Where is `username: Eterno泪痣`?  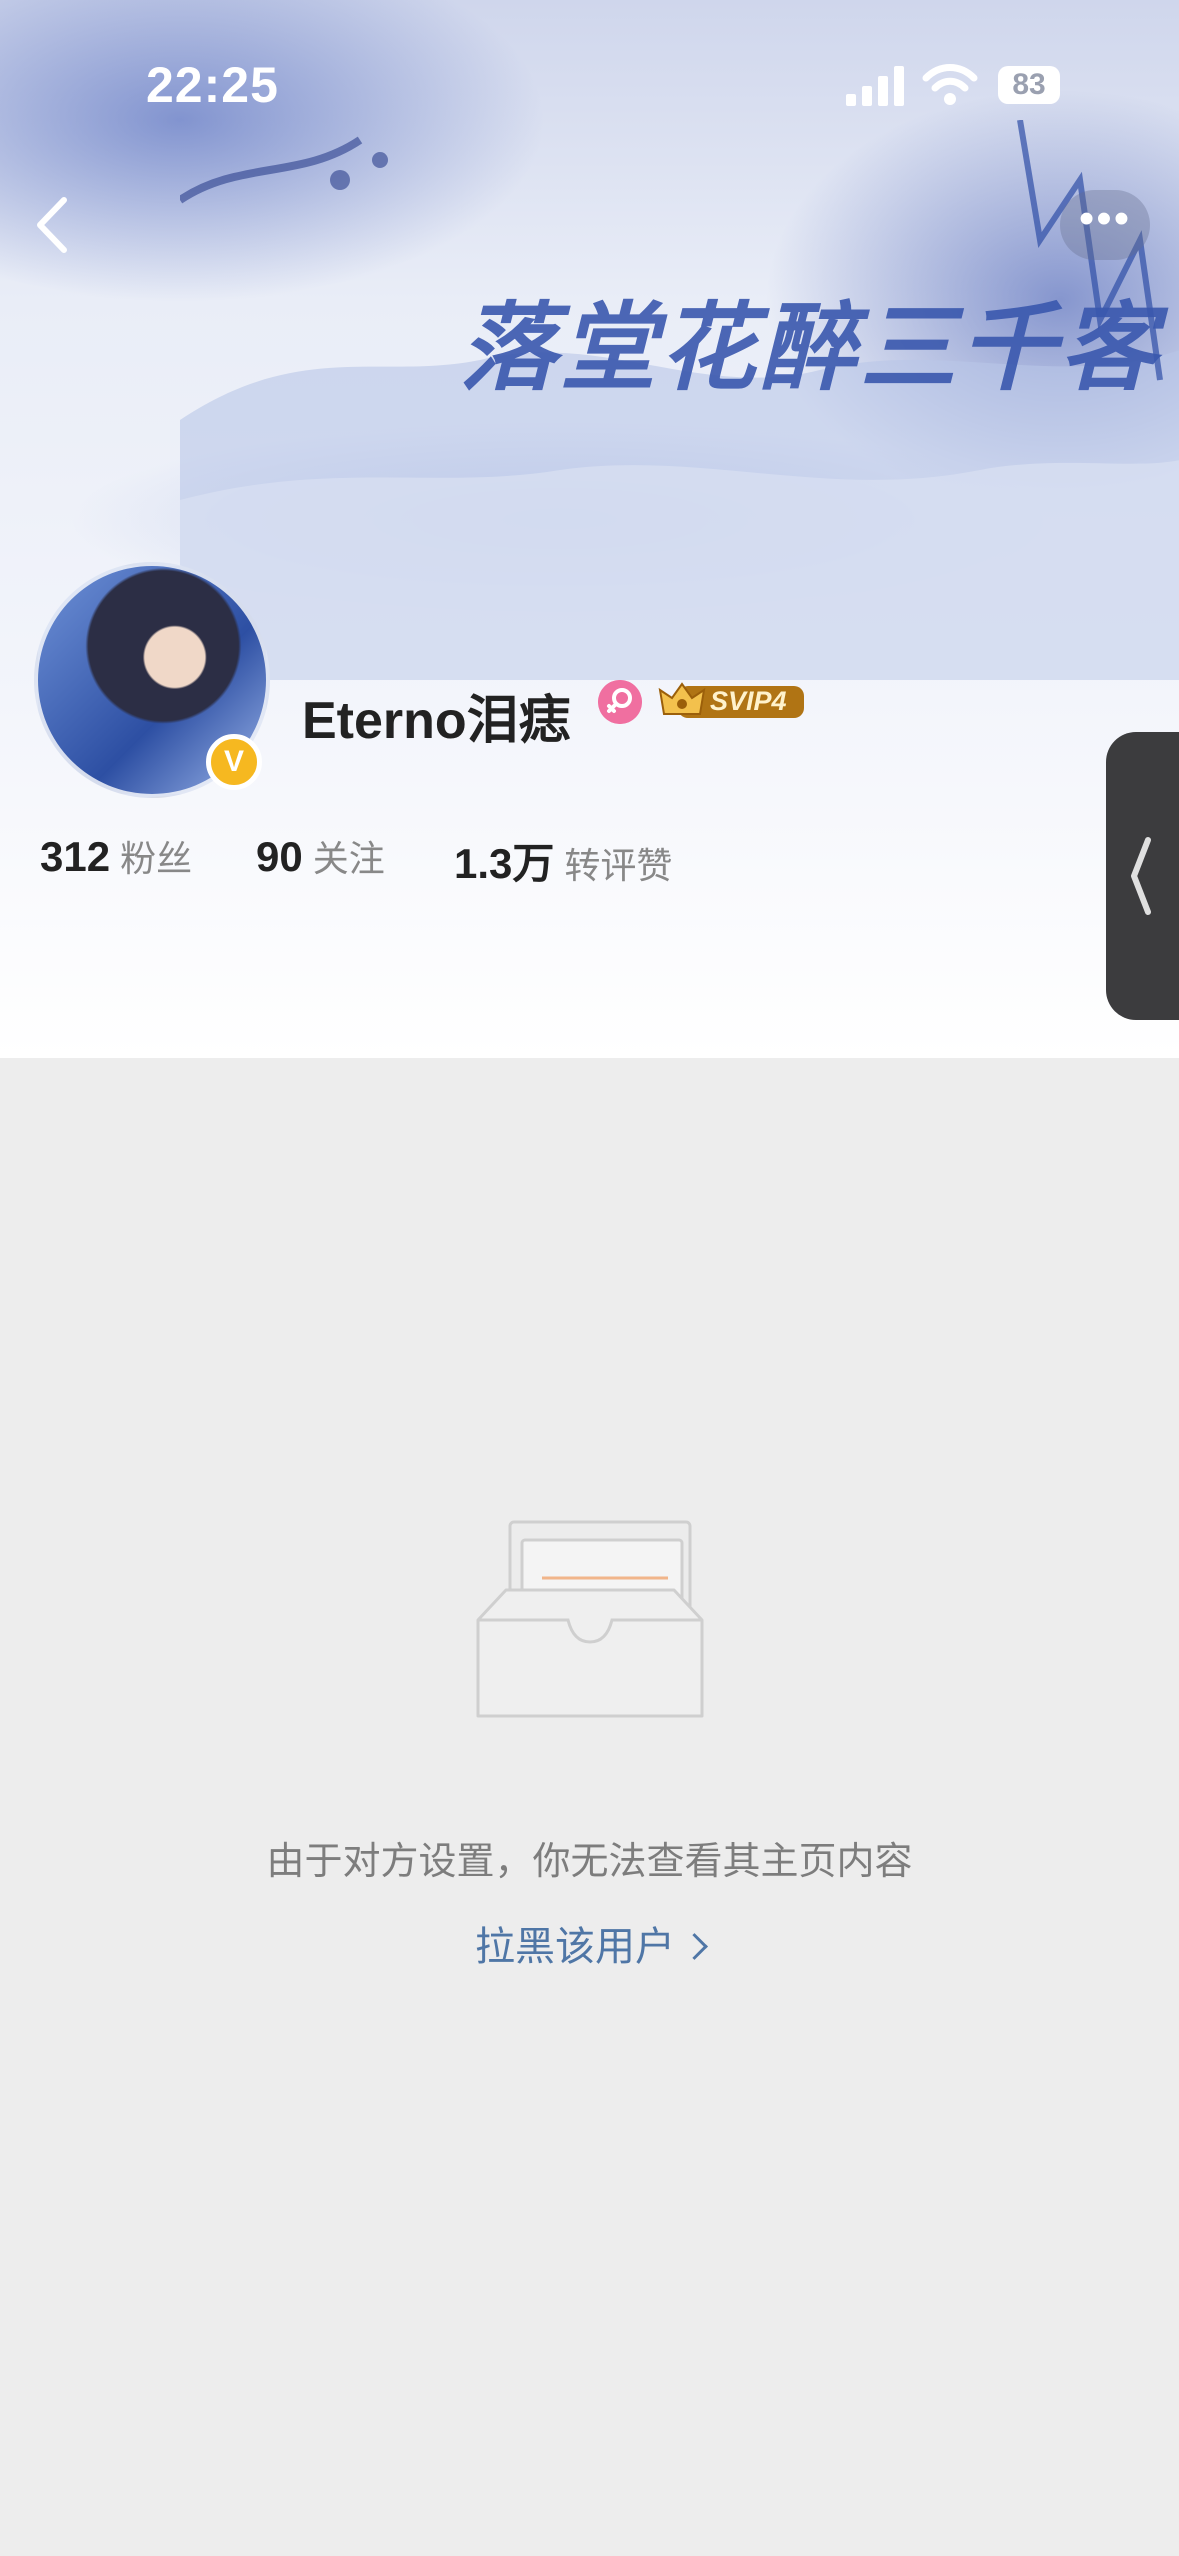 username: Eterno泪痣 is located at coordinates (436, 721).